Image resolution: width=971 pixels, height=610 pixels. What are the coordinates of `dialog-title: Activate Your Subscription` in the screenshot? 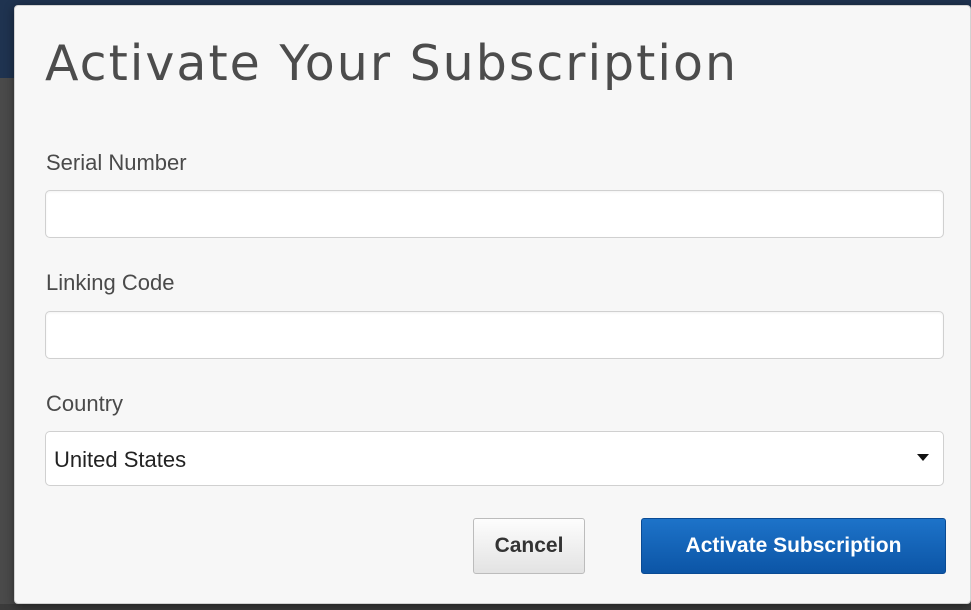 It's located at (392, 63).